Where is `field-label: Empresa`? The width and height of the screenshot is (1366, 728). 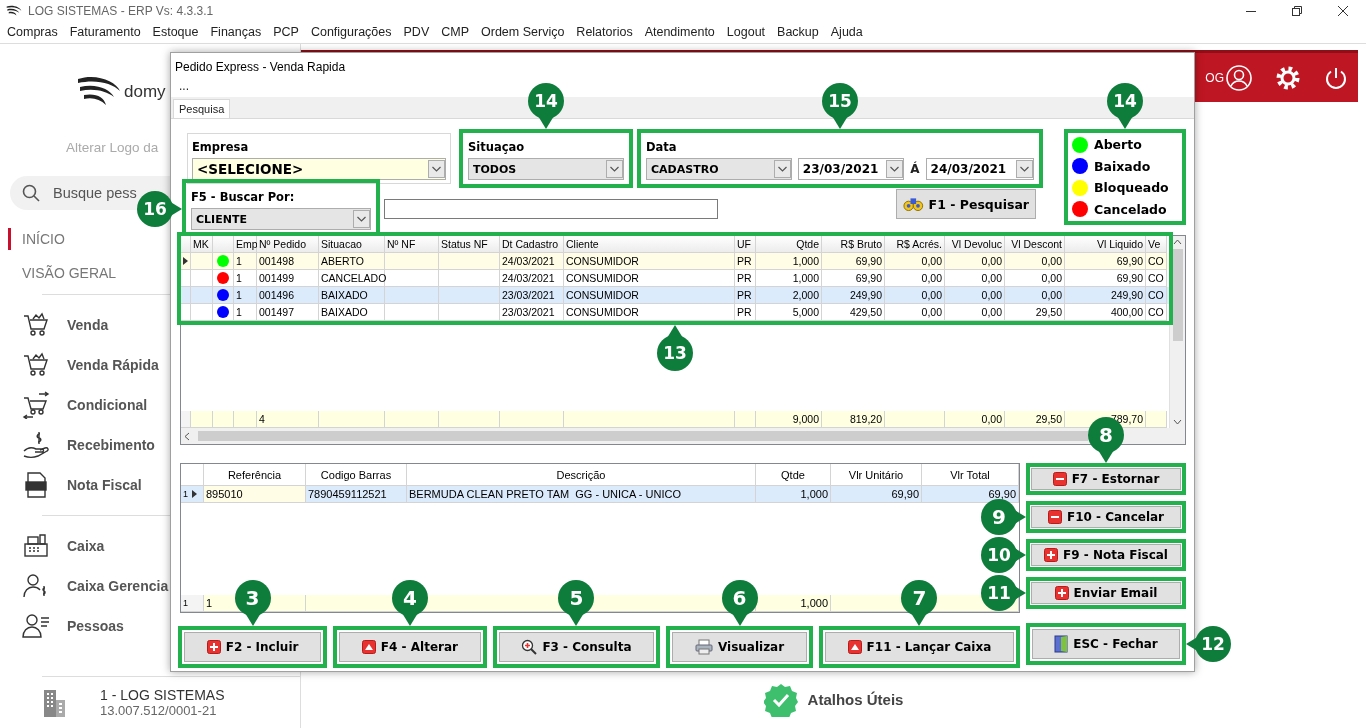 field-label: Empresa is located at coordinates (220, 147).